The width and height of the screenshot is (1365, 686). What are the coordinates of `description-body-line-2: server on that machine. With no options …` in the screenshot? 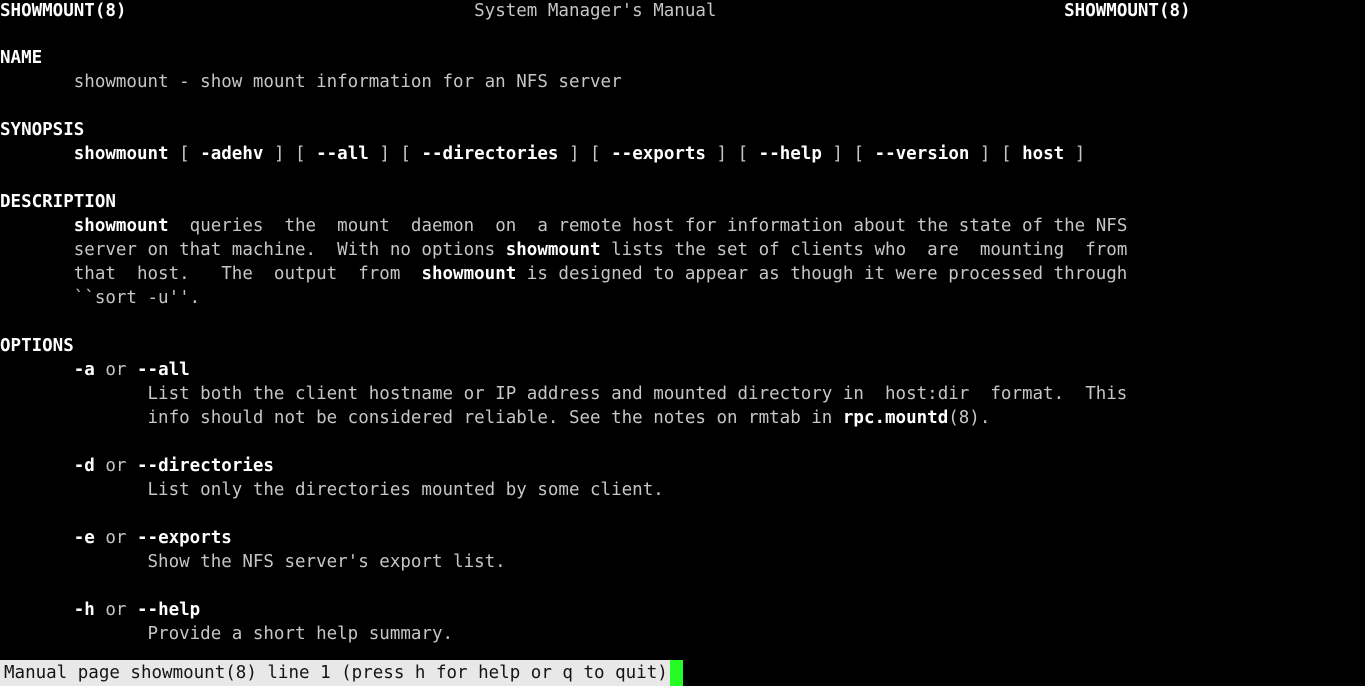 It's located at (682, 250).